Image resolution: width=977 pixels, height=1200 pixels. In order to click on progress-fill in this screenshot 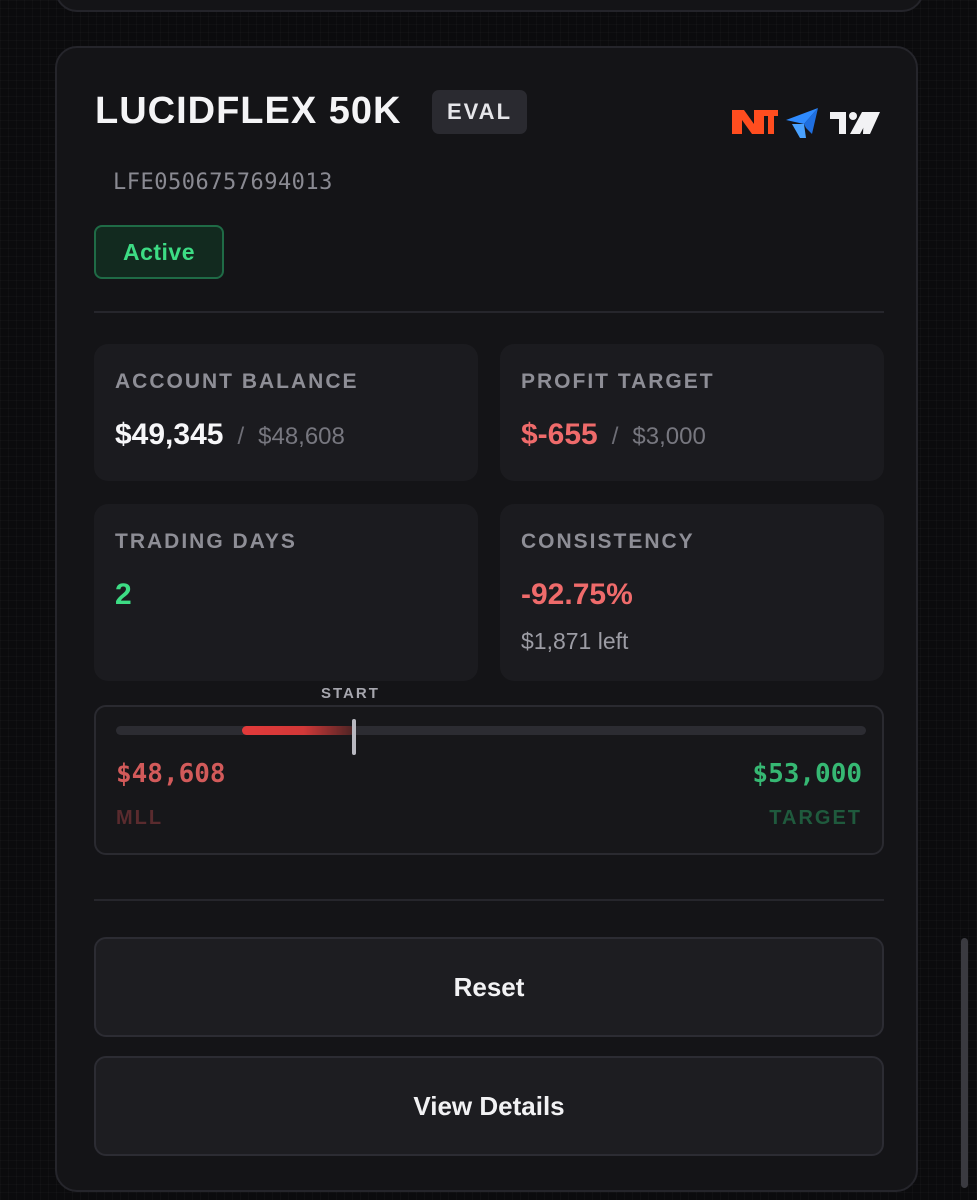, I will do `click(297, 730)`.